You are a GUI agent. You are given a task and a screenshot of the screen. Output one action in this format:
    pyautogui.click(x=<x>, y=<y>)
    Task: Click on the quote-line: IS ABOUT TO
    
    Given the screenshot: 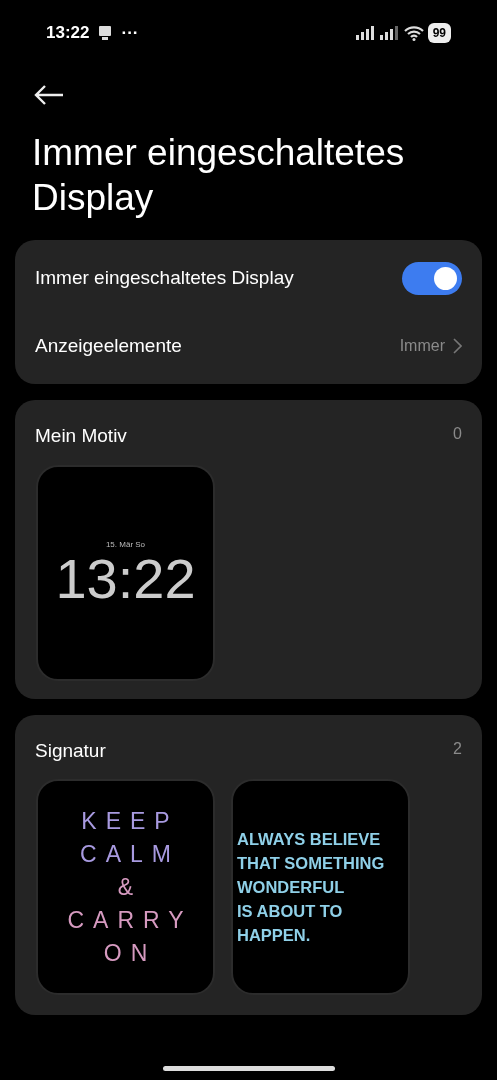 What is the action you would take?
    pyautogui.click(x=290, y=911)
    